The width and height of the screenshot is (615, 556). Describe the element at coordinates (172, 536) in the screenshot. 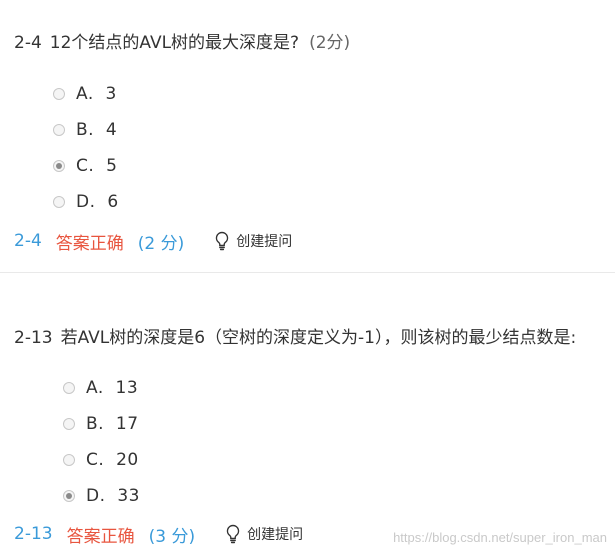

I see `result-score: (3 分)` at that location.